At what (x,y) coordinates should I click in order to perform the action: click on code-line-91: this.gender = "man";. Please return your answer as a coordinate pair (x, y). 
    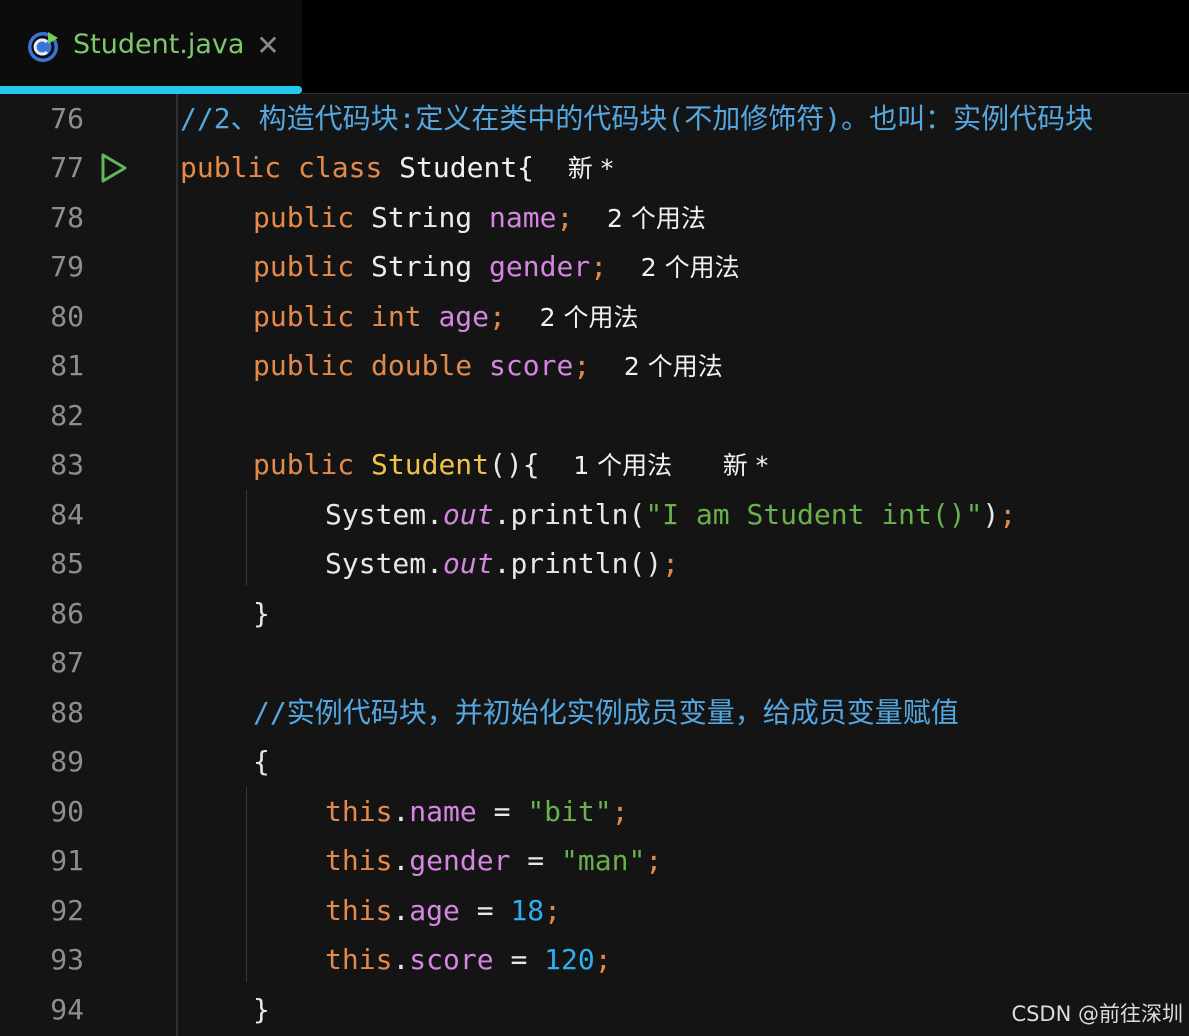
    Looking at the image, I should click on (493, 861).